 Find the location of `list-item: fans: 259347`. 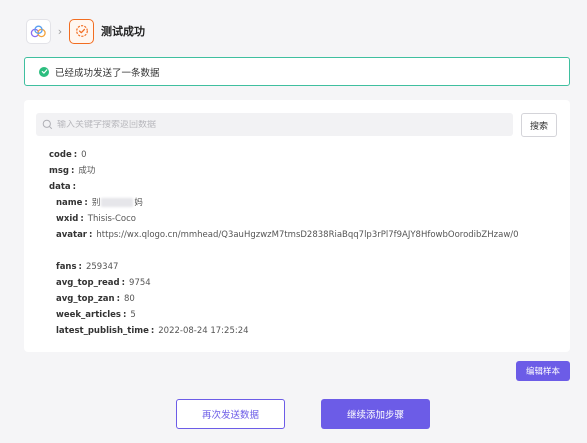

list-item: fans: 259347 is located at coordinates (299, 269).